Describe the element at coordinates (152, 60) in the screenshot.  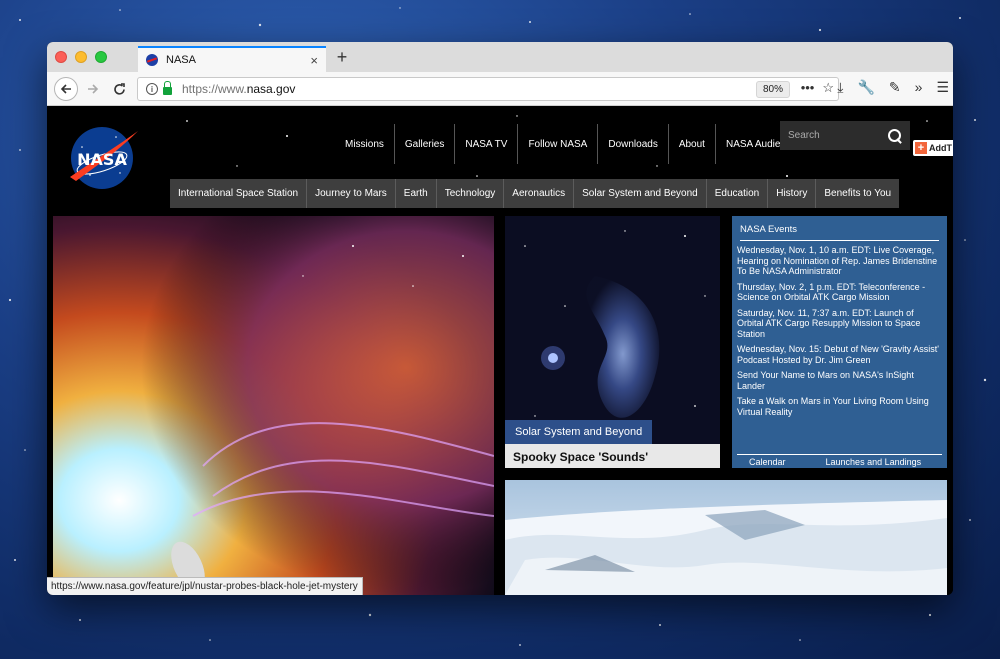
I see `nasa-favicon-icon` at that location.